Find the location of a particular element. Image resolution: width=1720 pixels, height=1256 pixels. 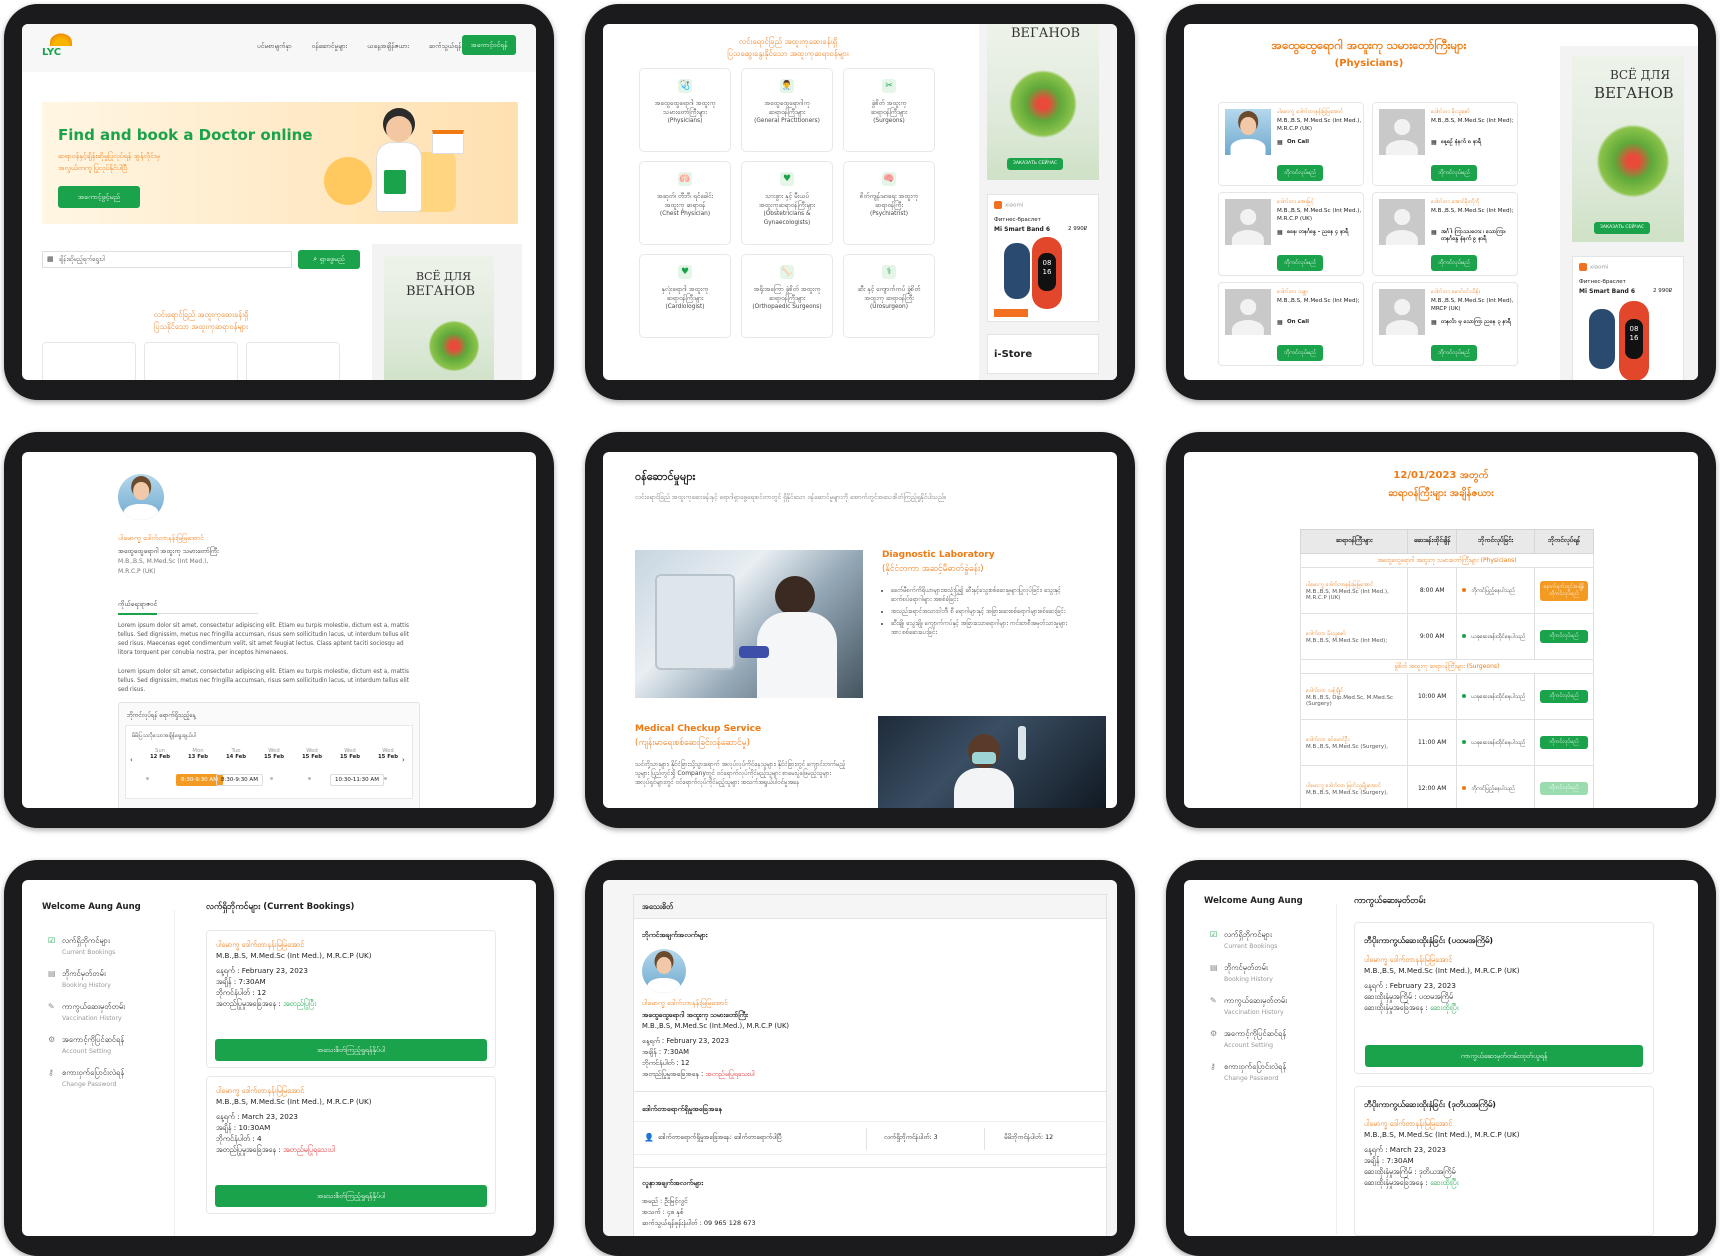

export-vaccine-button: ကာကွယ်ဆေးမှတ်တမ်းထုတ်ယူရန် is located at coordinates (1504, 1056).